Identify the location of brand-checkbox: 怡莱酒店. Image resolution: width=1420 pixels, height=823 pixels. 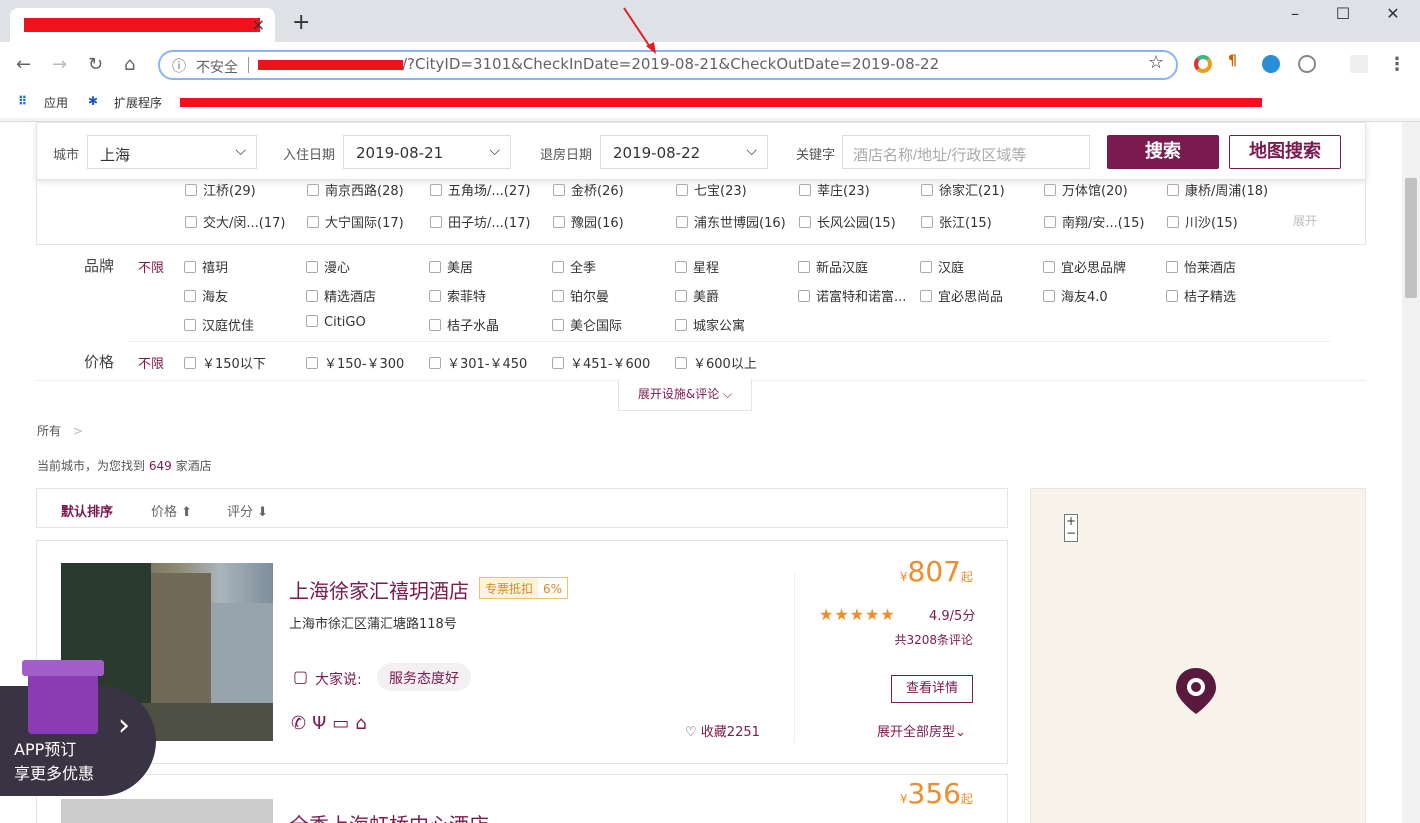
(1201, 266).